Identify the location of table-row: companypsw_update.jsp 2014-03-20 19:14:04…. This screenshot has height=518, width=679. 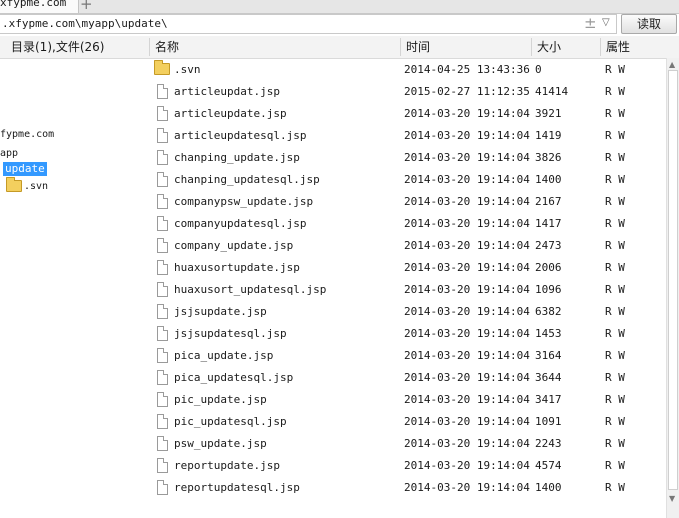
(408, 201).